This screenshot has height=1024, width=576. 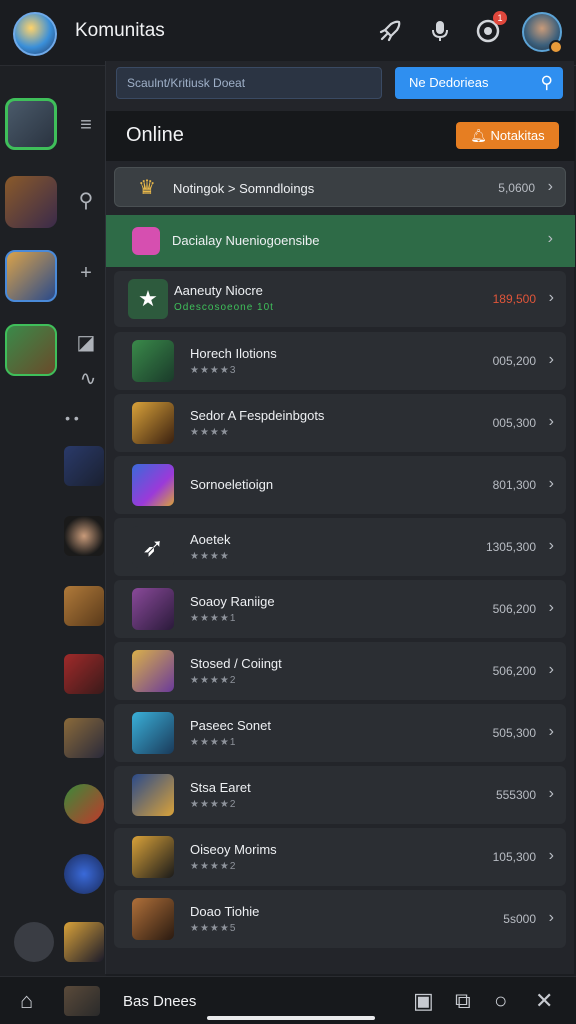 I want to click on dragon-icon, so click(x=153, y=423).